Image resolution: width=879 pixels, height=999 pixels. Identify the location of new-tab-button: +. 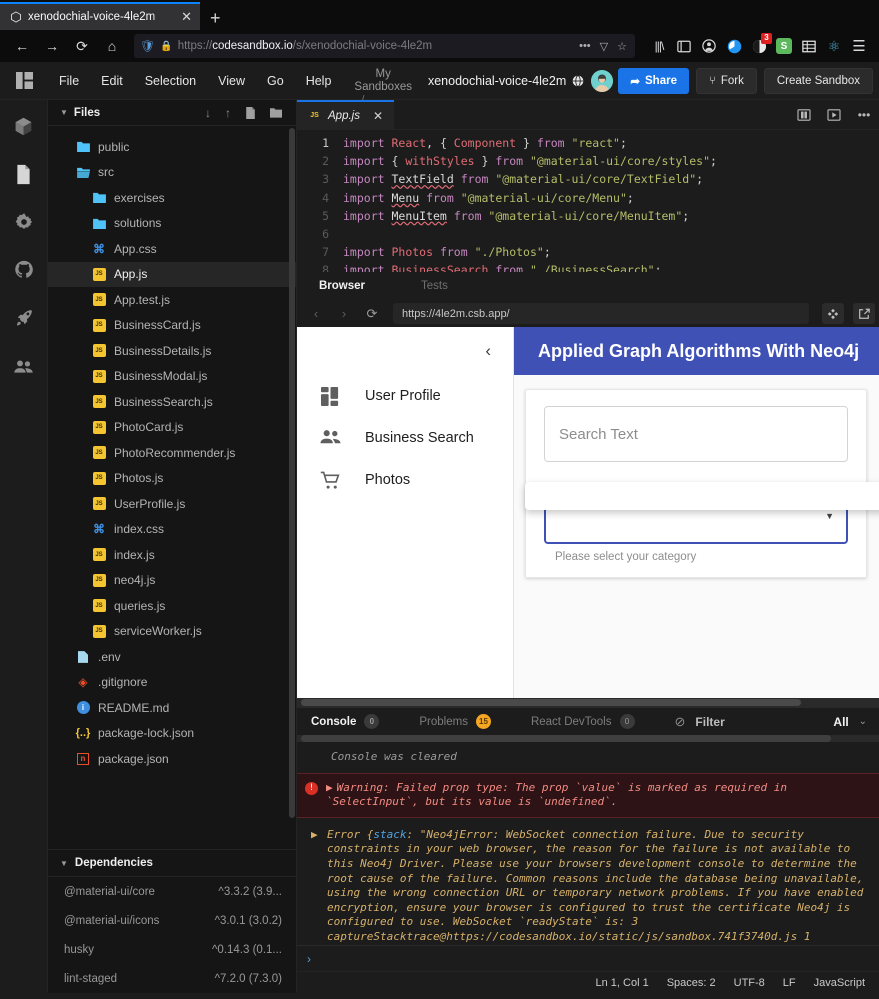
(215, 19).